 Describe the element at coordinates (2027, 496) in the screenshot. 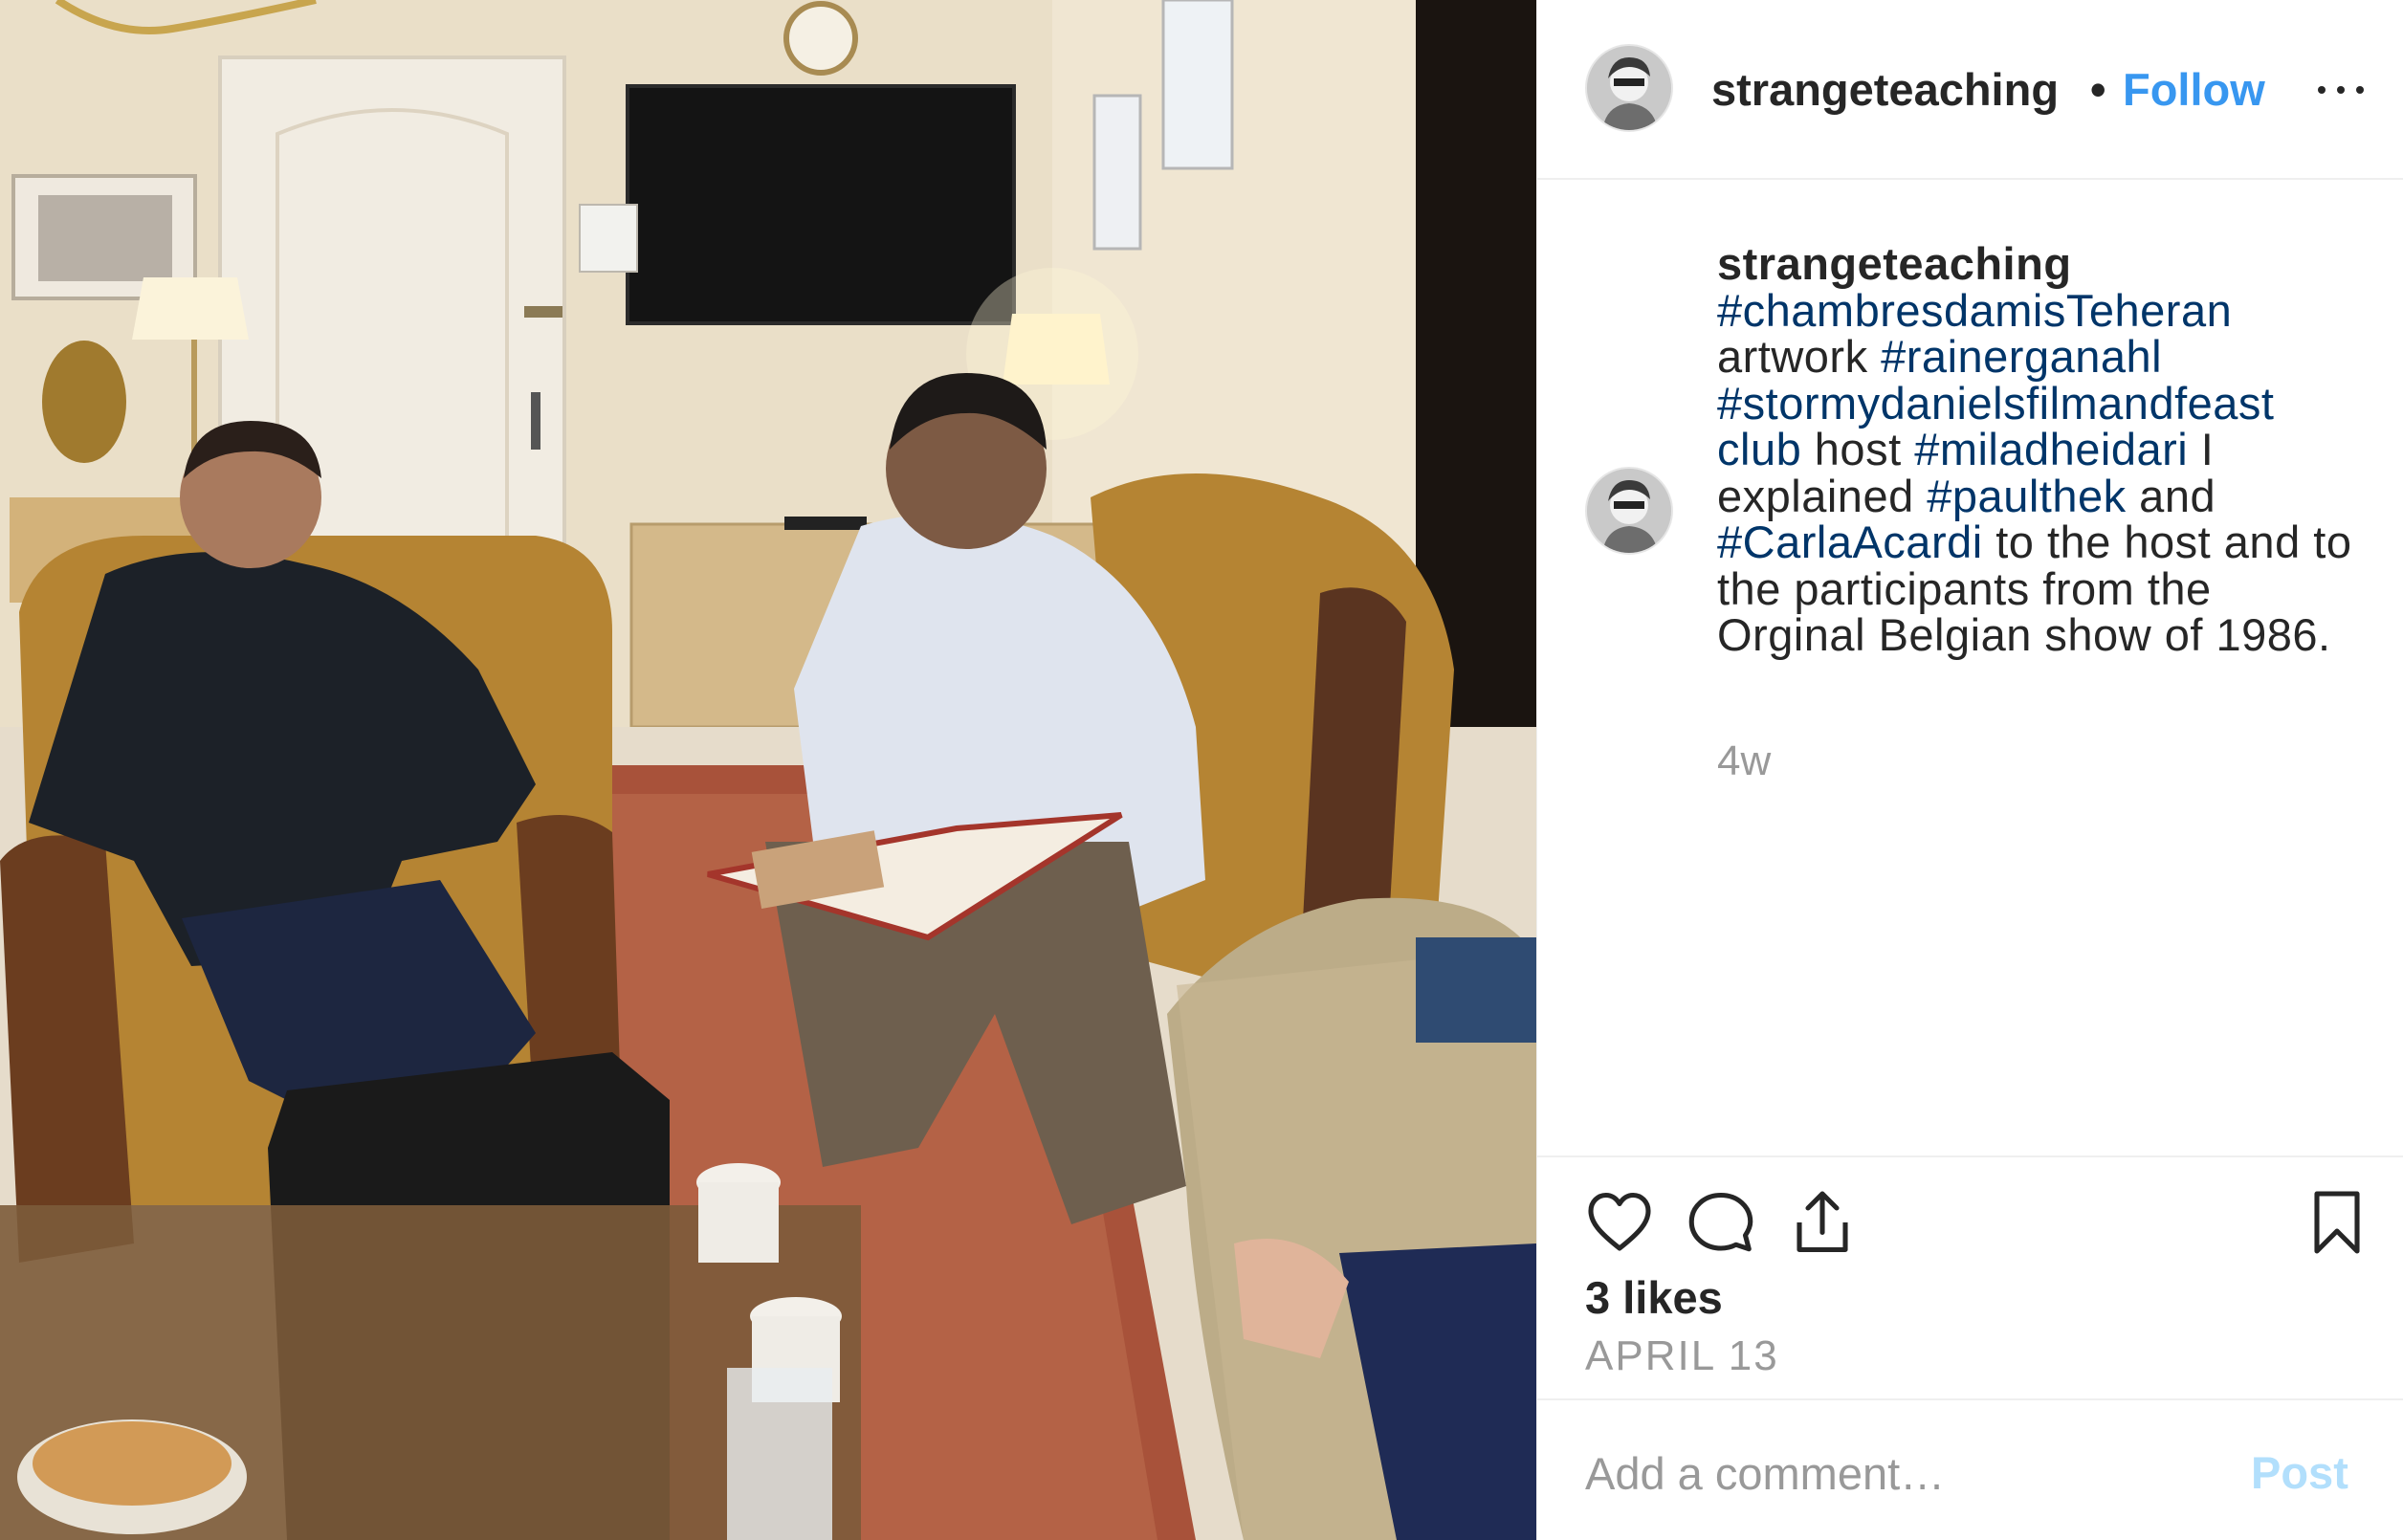

I see `hashtag-link: #paulthek` at that location.